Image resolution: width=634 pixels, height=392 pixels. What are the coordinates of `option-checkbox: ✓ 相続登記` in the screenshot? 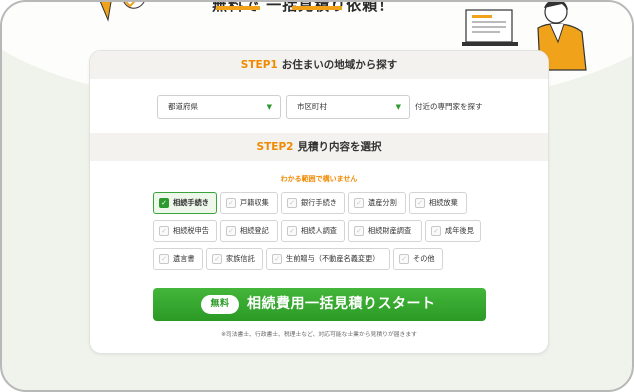 It's located at (249, 231).